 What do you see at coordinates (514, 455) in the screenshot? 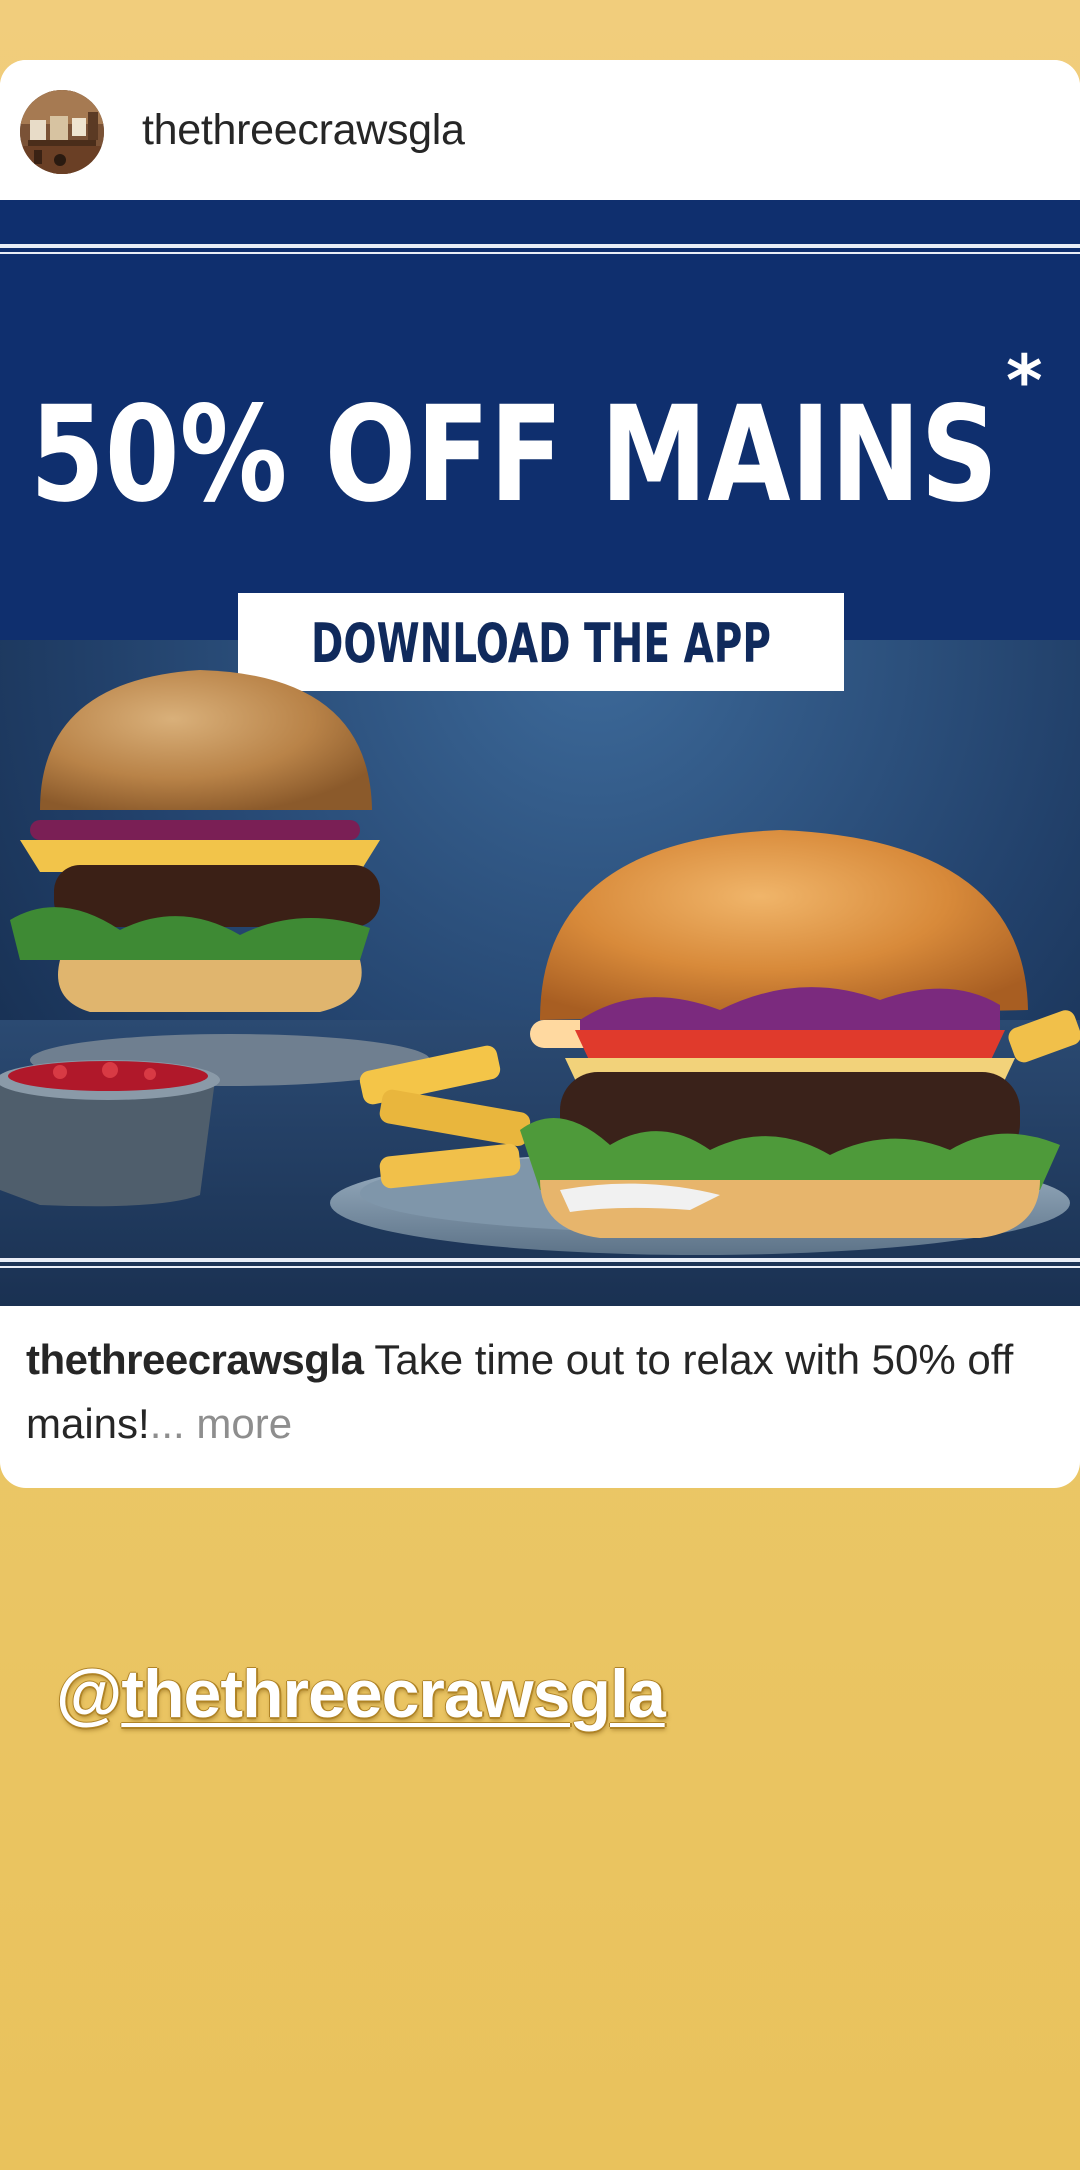
I see `promo-headline: 50% OFF MAINS` at bounding box center [514, 455].